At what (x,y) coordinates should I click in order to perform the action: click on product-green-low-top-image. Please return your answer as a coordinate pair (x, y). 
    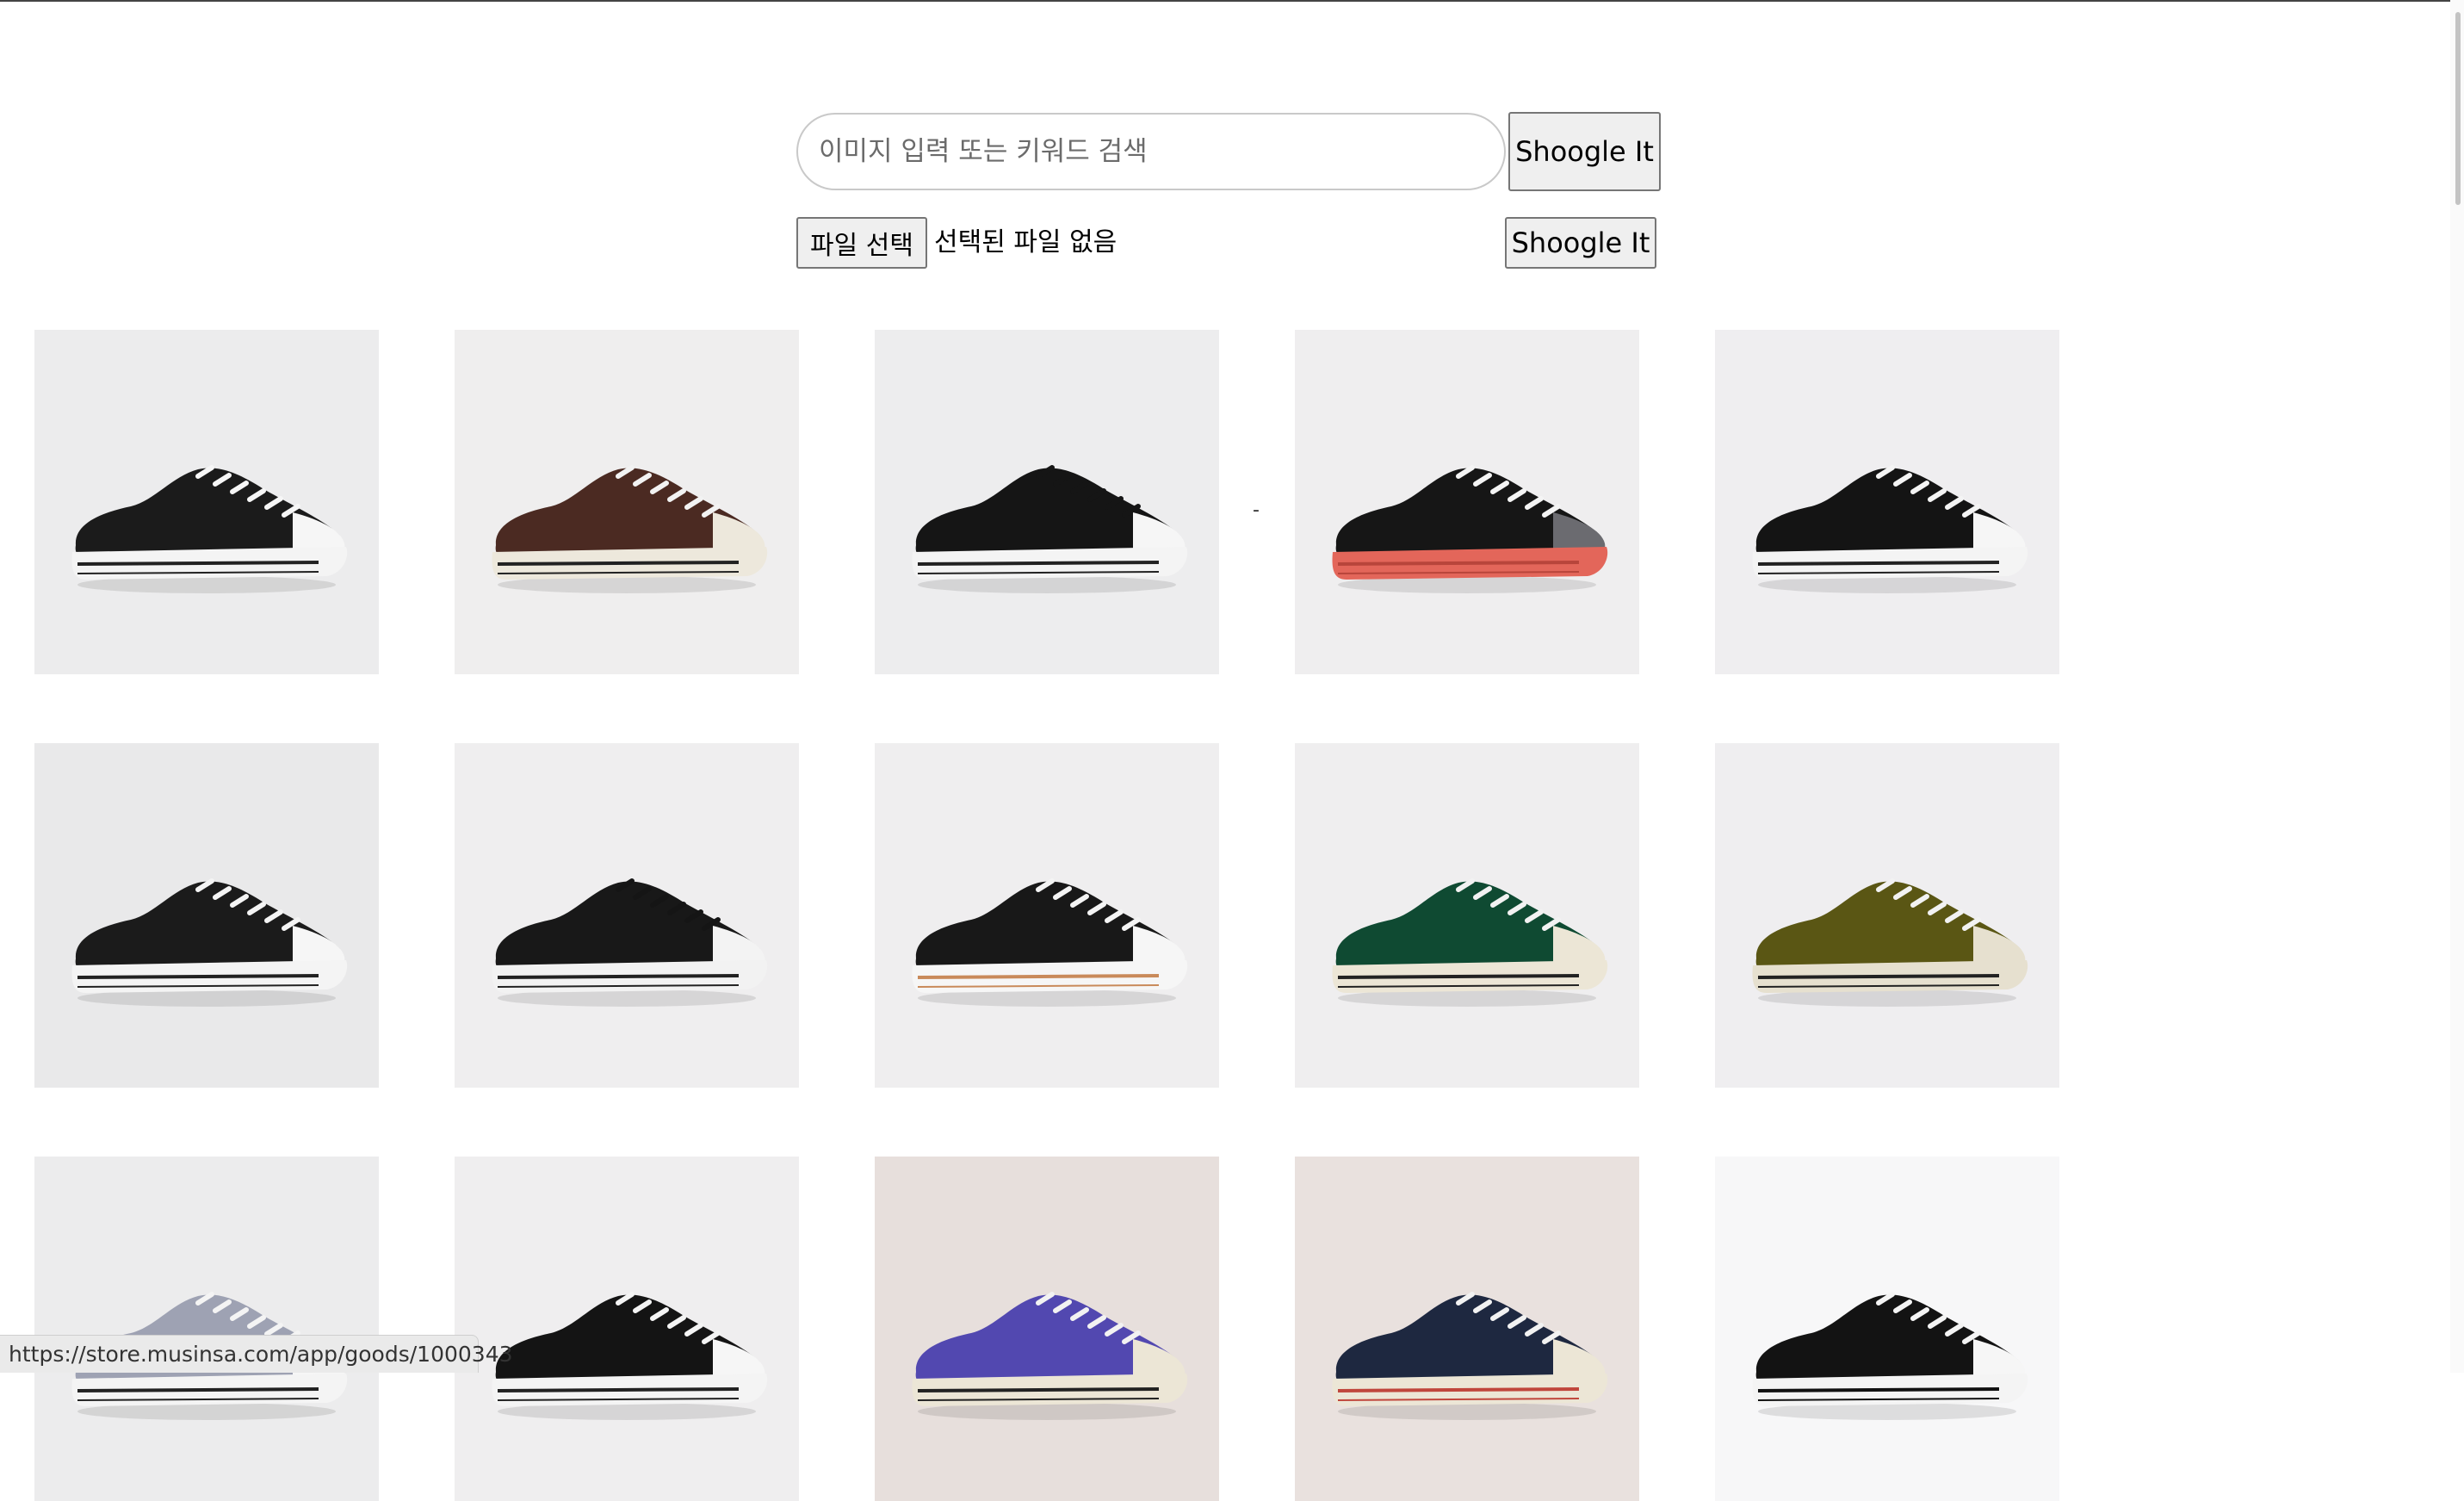
    Looking at the image, I should click on (1467, 915).